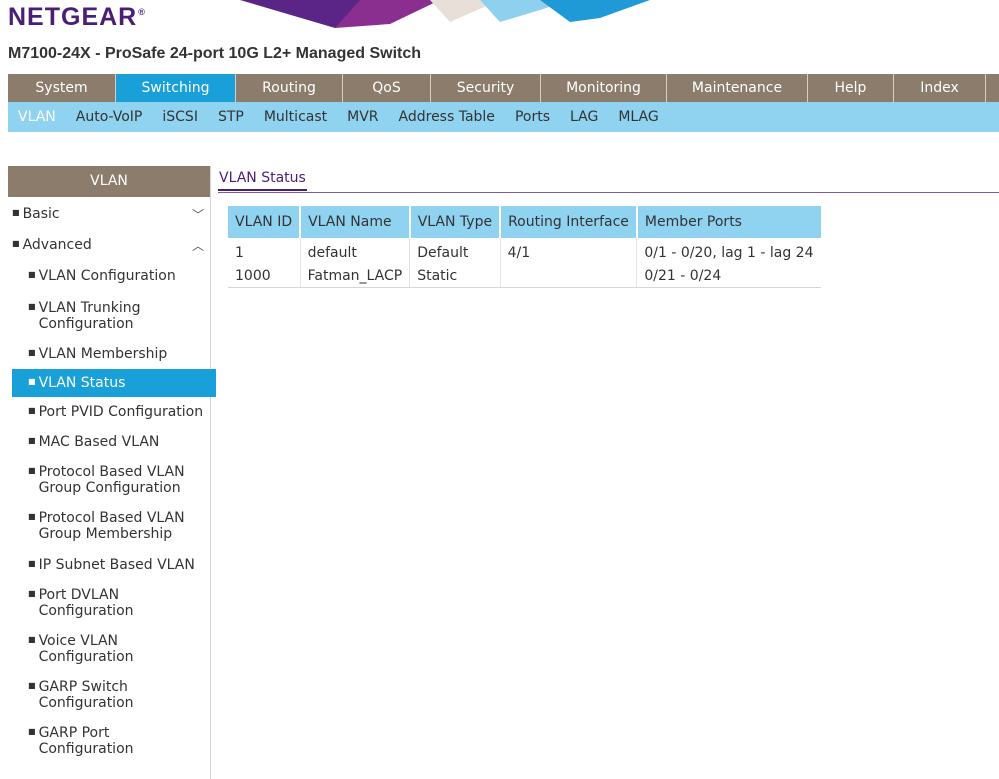  What do you see at coordinates (728, 276) in the screenshot?
I see `table-cell-member-ports: 0/21 - 0/24` at bounding box center [728, 276].